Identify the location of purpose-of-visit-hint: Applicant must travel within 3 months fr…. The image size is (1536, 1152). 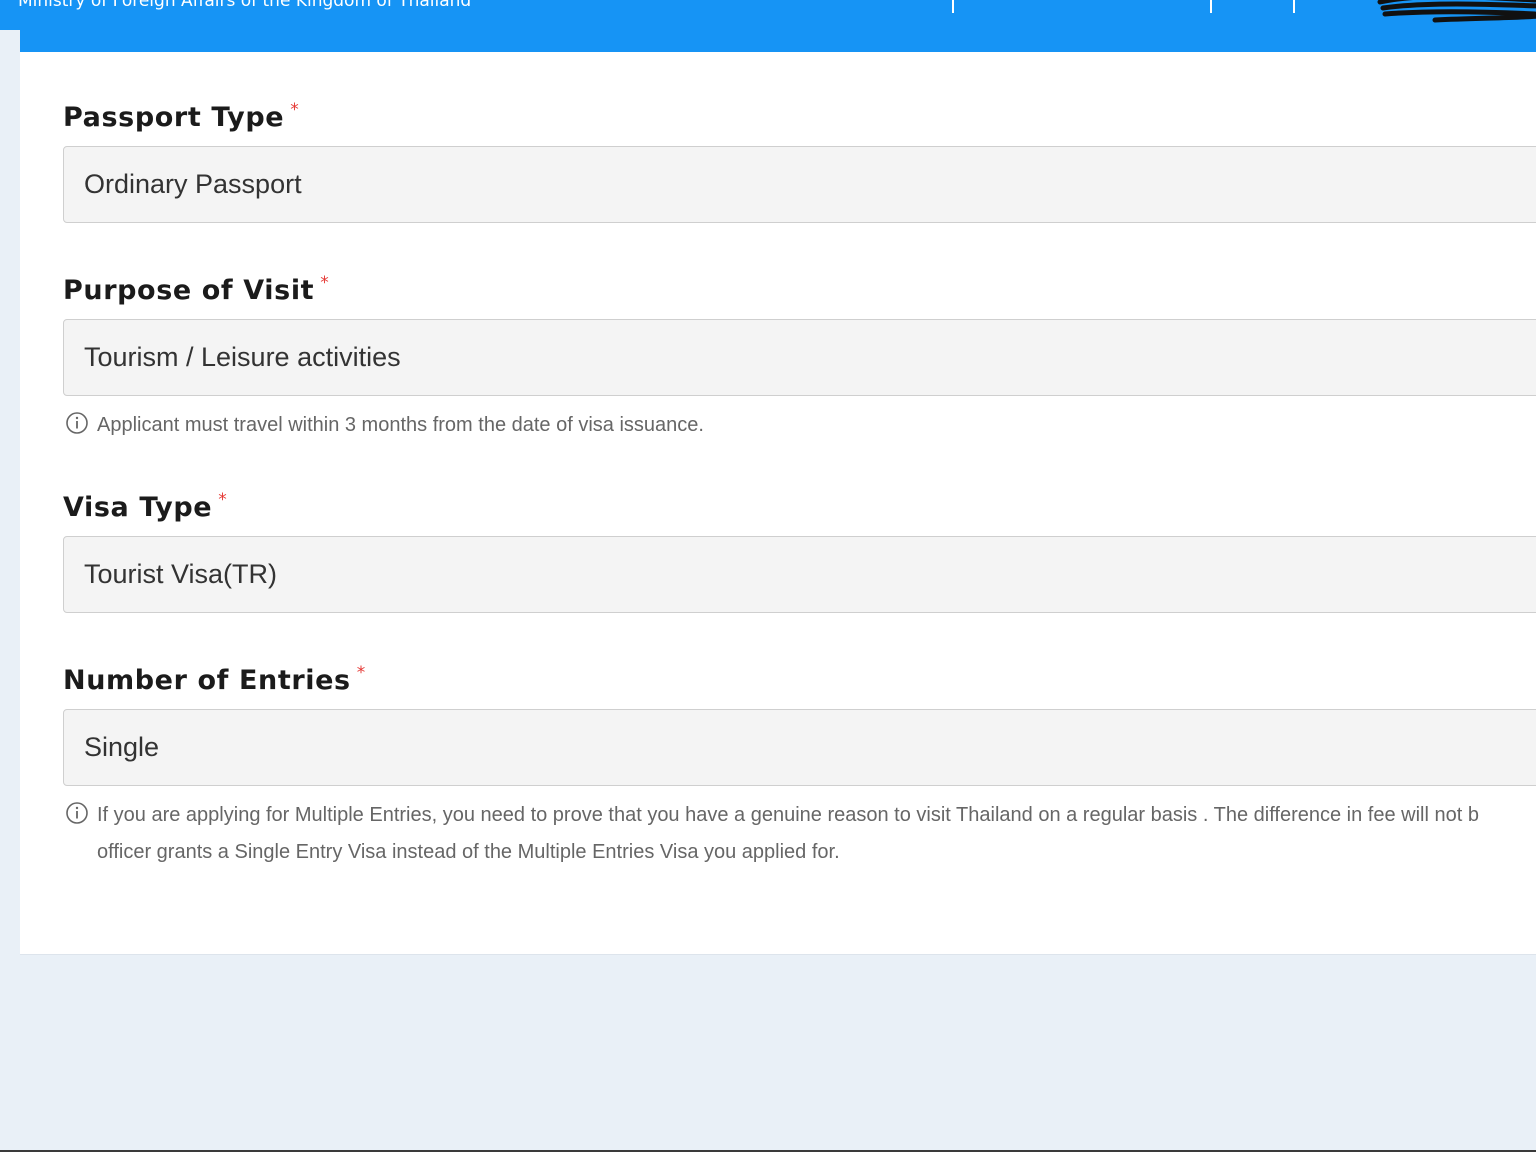
(800, 425).